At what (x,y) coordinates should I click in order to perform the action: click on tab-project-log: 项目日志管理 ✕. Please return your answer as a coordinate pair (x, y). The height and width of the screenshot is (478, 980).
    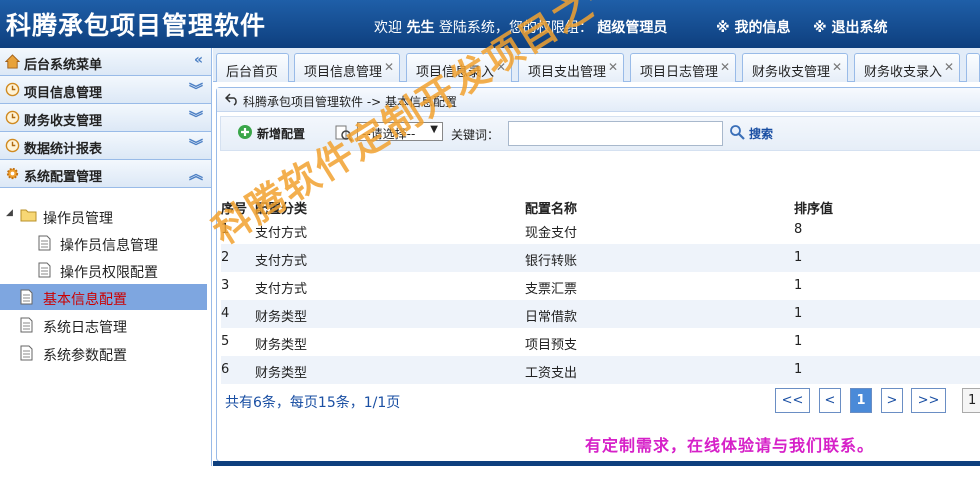
    Looking at the image, I should click on (683, 67).